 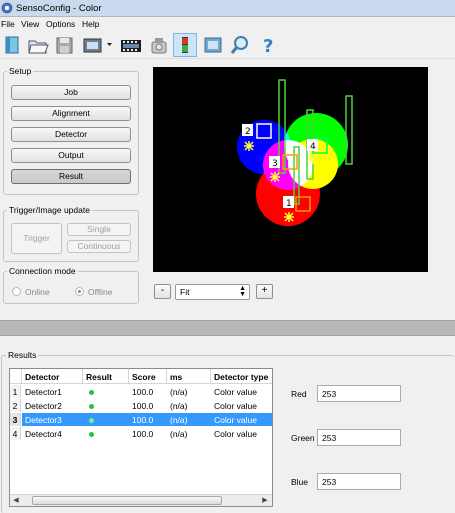 I want to click on alignment-button: Alignment, so click(x=71, y=113).